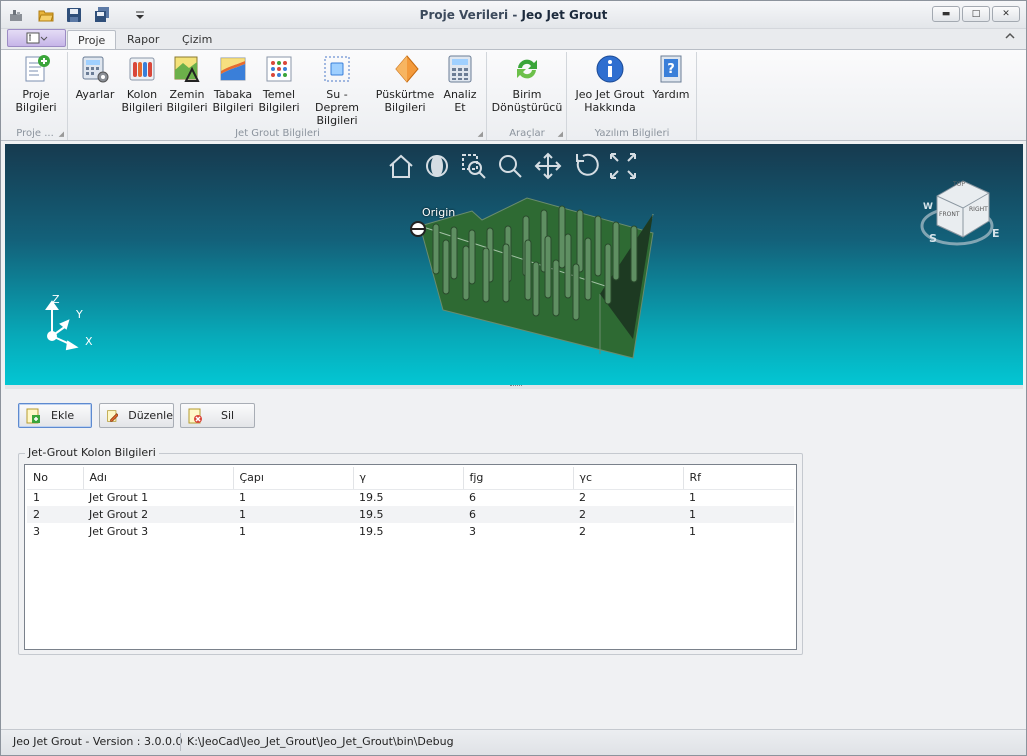  I want to click on cell-no: 2, so click(55, 514).